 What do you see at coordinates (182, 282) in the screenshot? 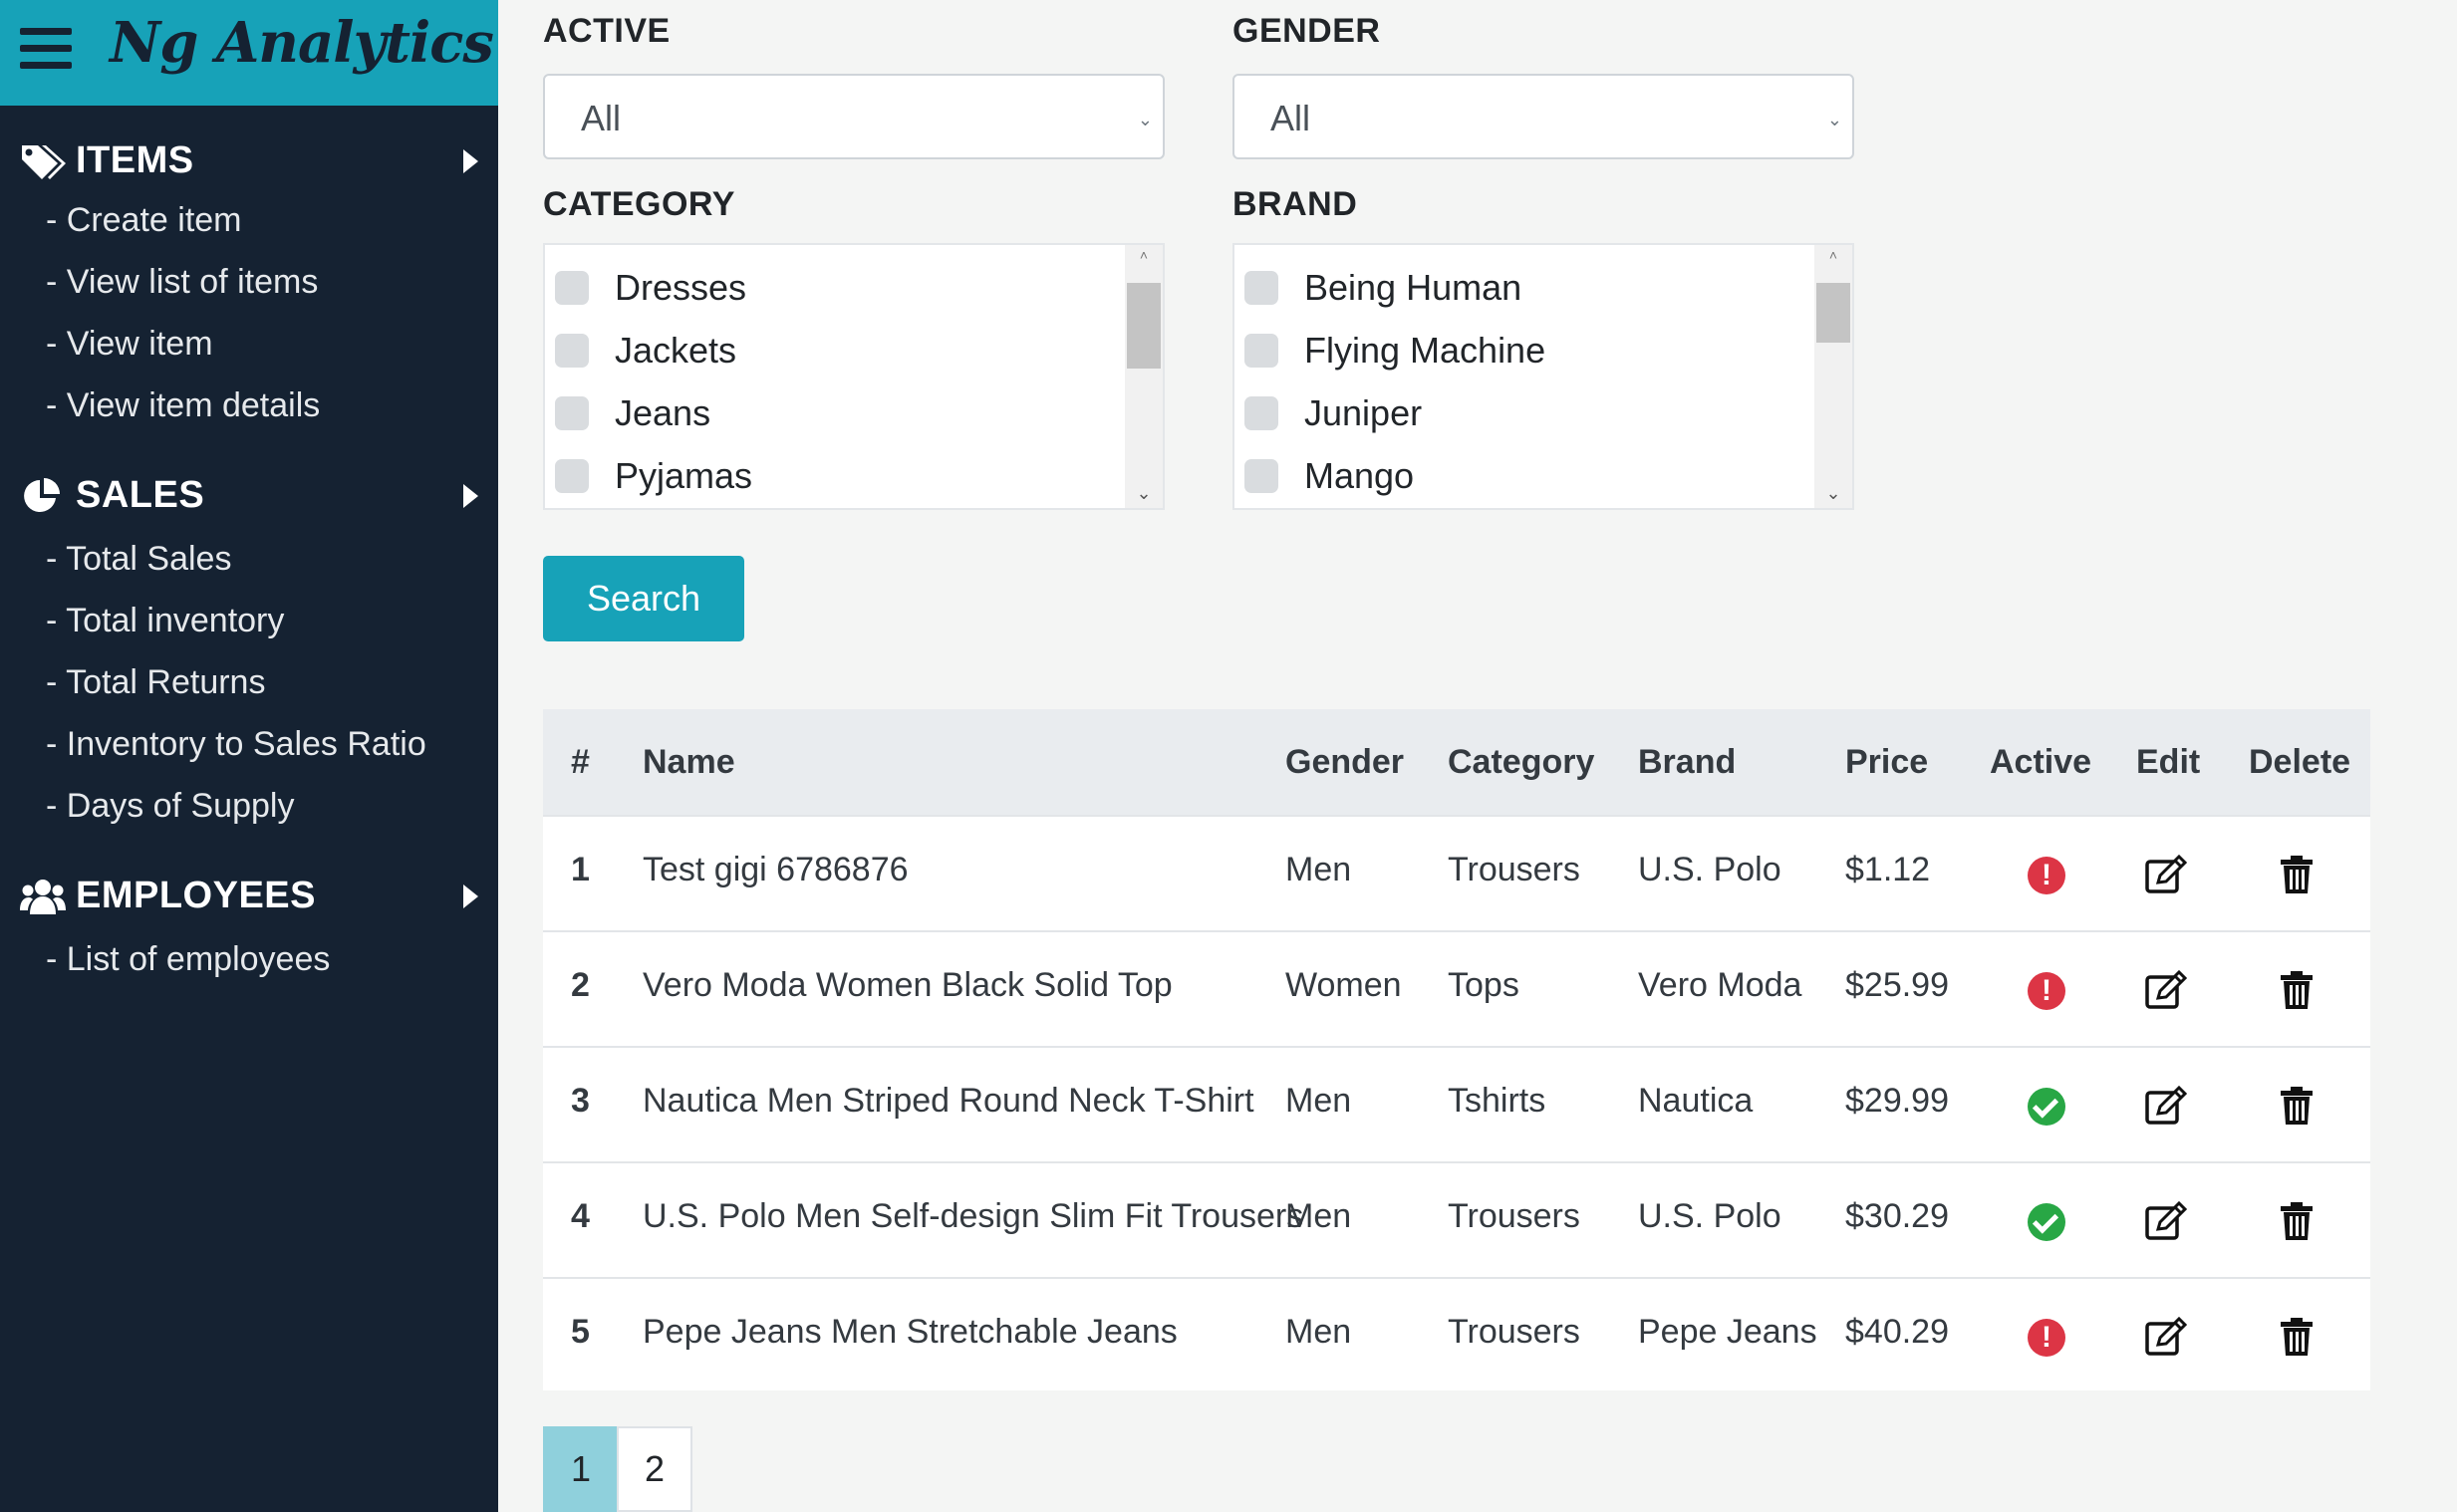
I see `sidebar-link-view-list-of-items: - View list of items` at bounding box center [182, 282].